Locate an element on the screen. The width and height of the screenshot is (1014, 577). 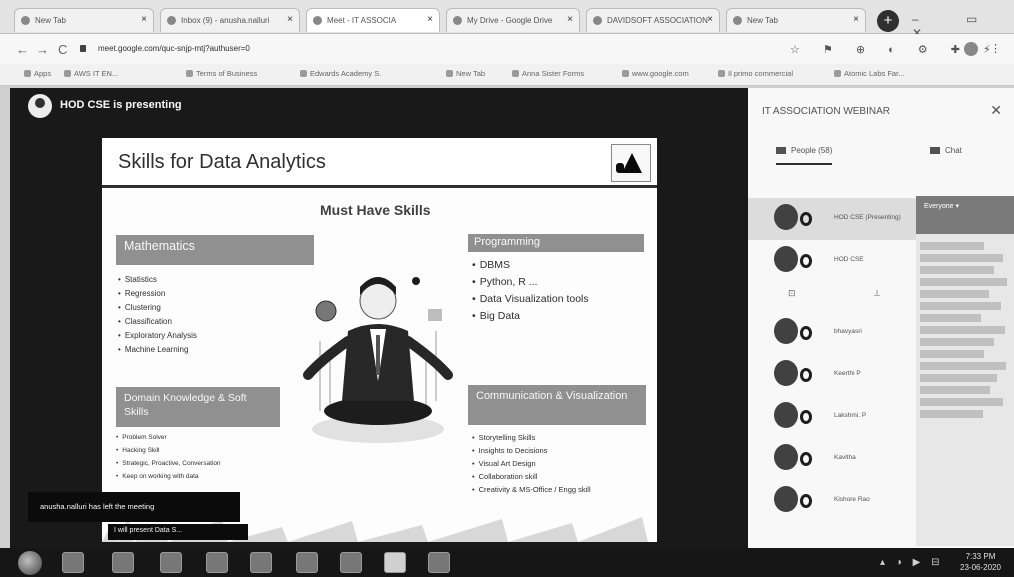
participant-name: Kishore Rao is located at coordinates (852, 499).